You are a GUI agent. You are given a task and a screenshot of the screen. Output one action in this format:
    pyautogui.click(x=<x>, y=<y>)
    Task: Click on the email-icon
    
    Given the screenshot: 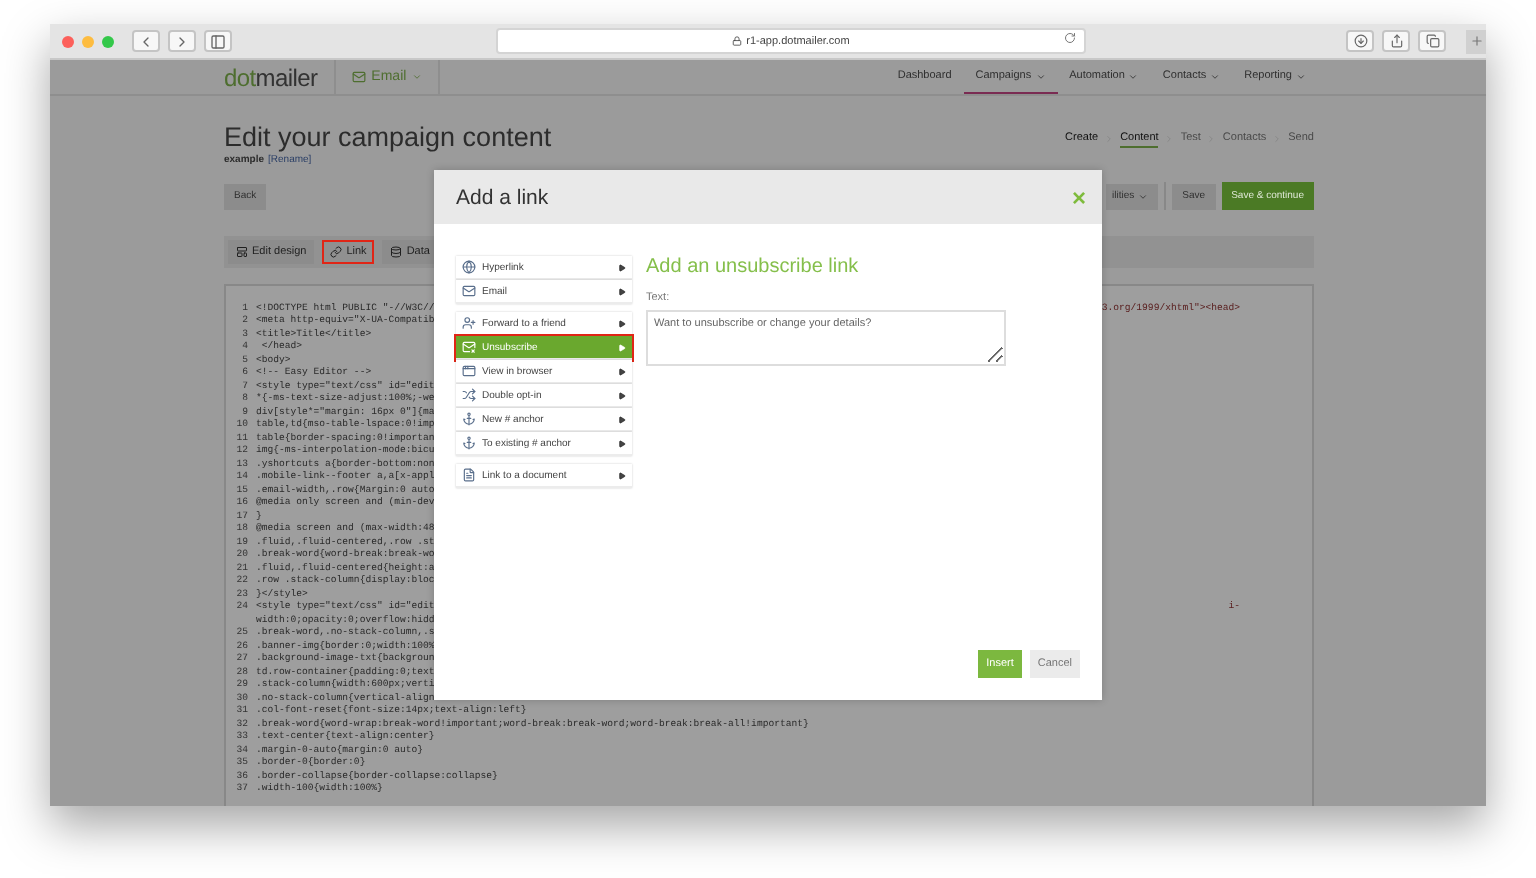 What is the action you would take?
    pyautogui.click(x=358, y=77)
    